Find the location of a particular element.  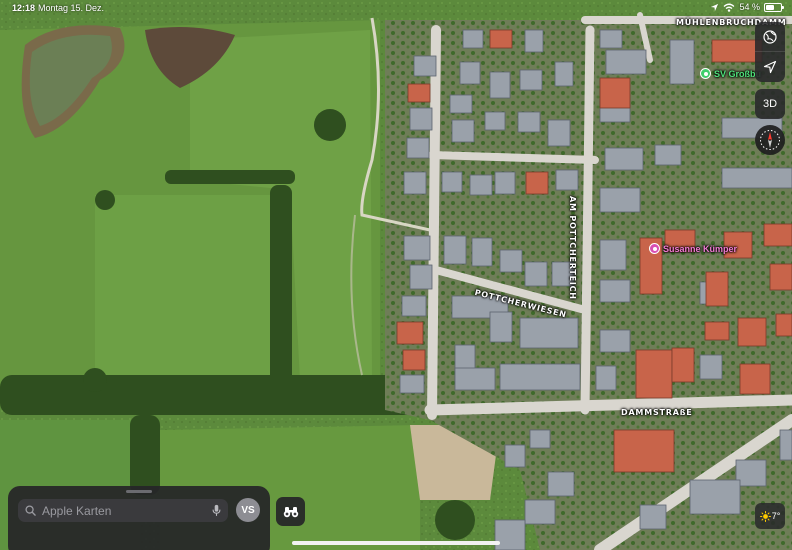

look-around-button is located at coordinates (290, 511).